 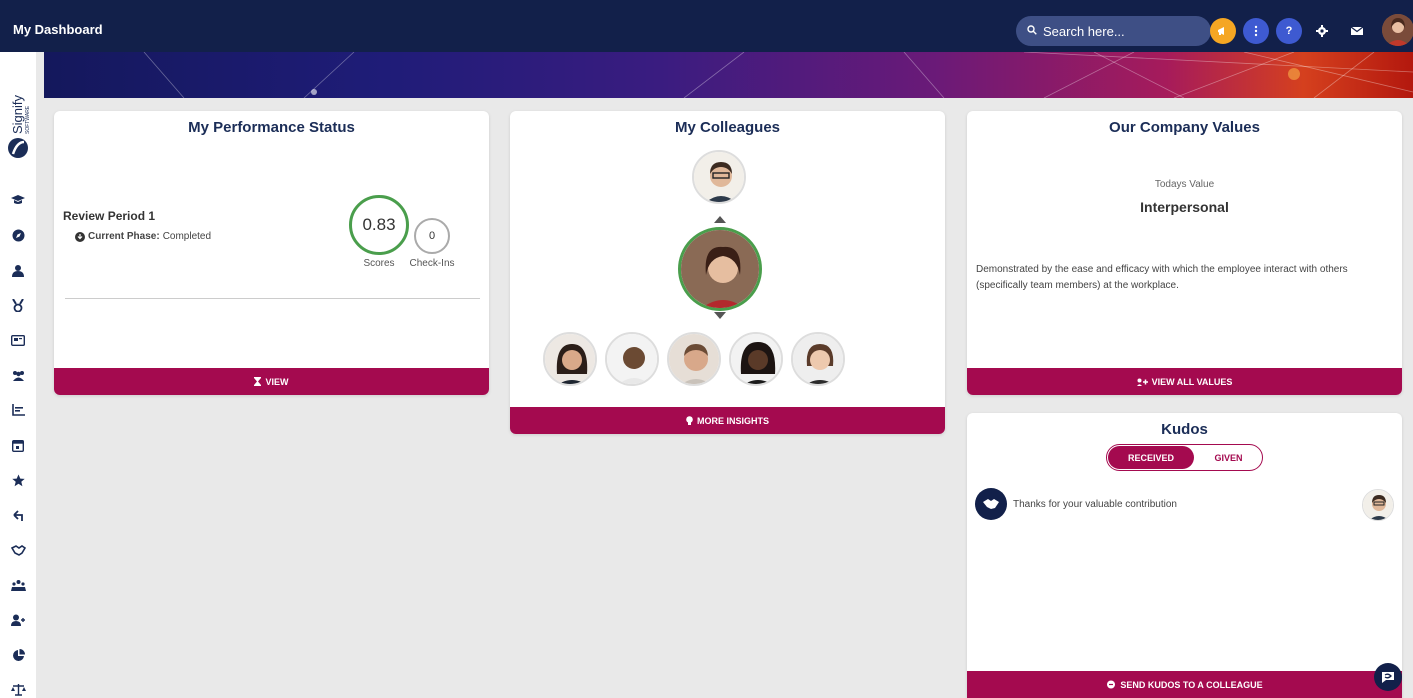 I want to click on manager-avatar, so click(x=719, y=177).